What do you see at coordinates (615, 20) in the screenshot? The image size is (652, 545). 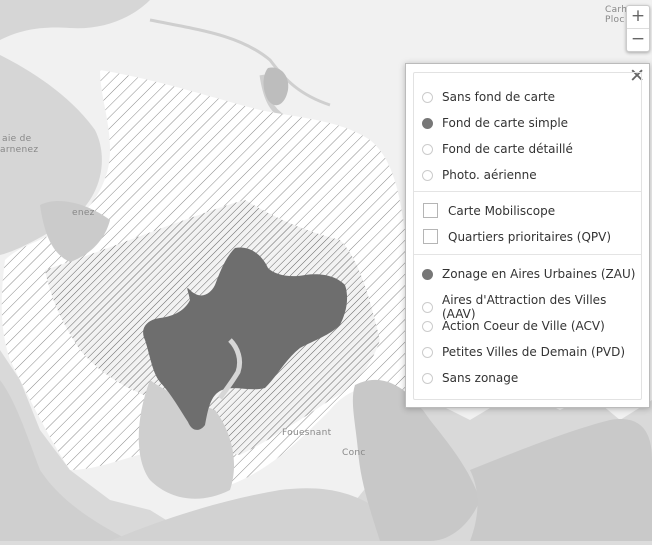 I see `place-label: Ploc` at bounding box center [615, 20].